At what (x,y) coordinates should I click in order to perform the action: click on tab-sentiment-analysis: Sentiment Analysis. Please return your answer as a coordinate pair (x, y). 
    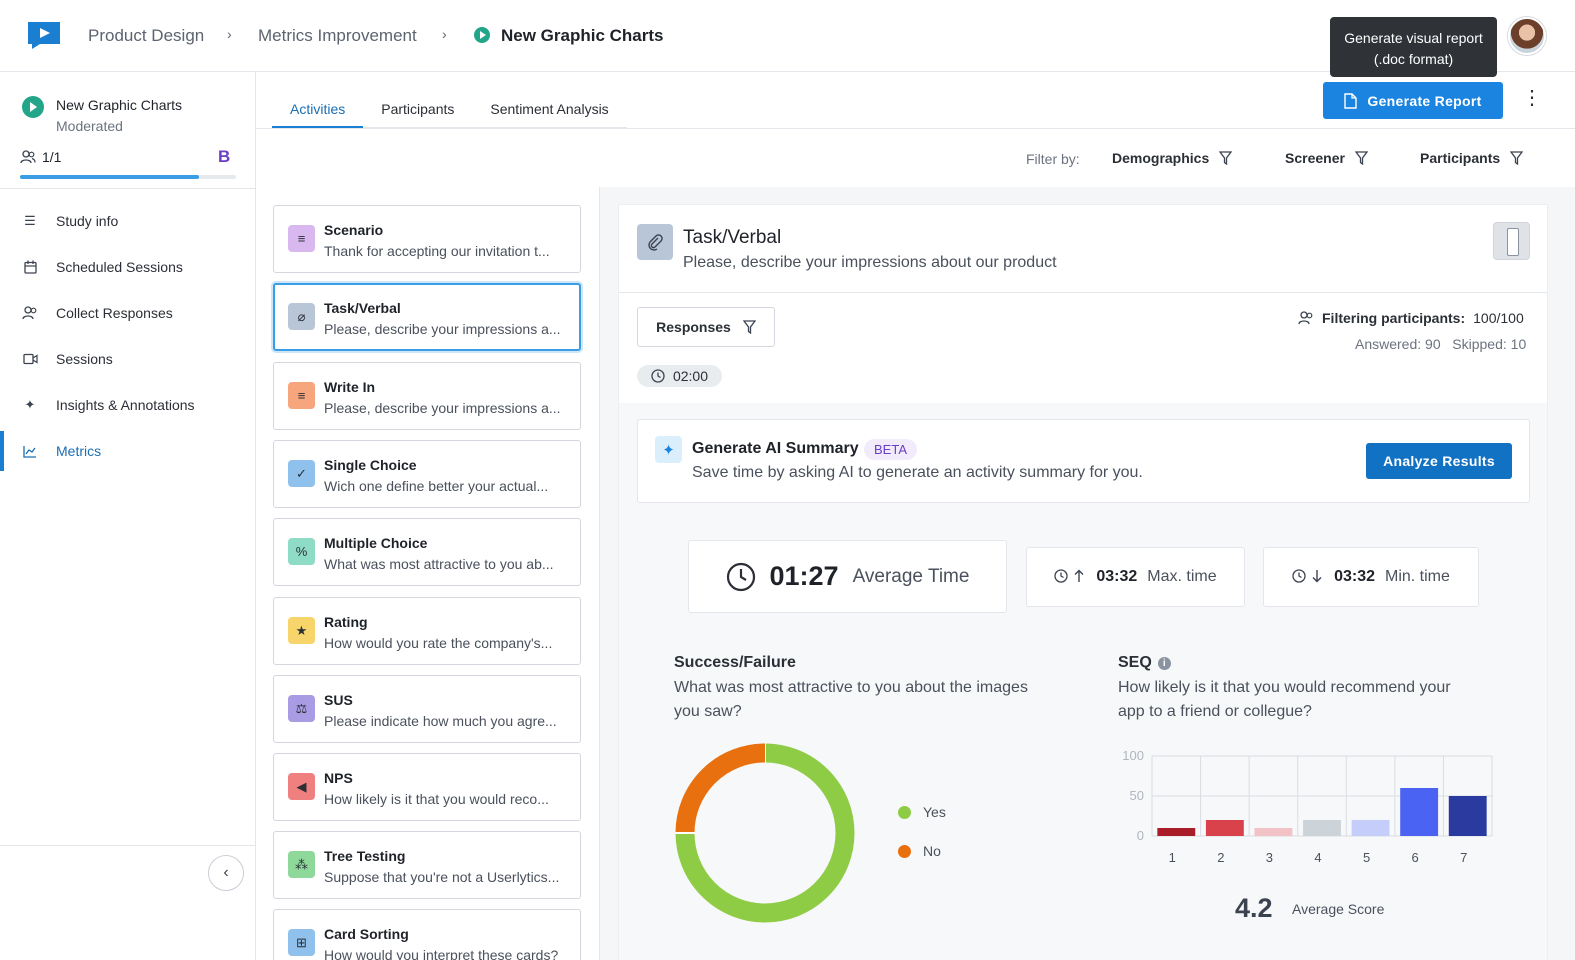
    Looking at the image, I should click on (549, 109).